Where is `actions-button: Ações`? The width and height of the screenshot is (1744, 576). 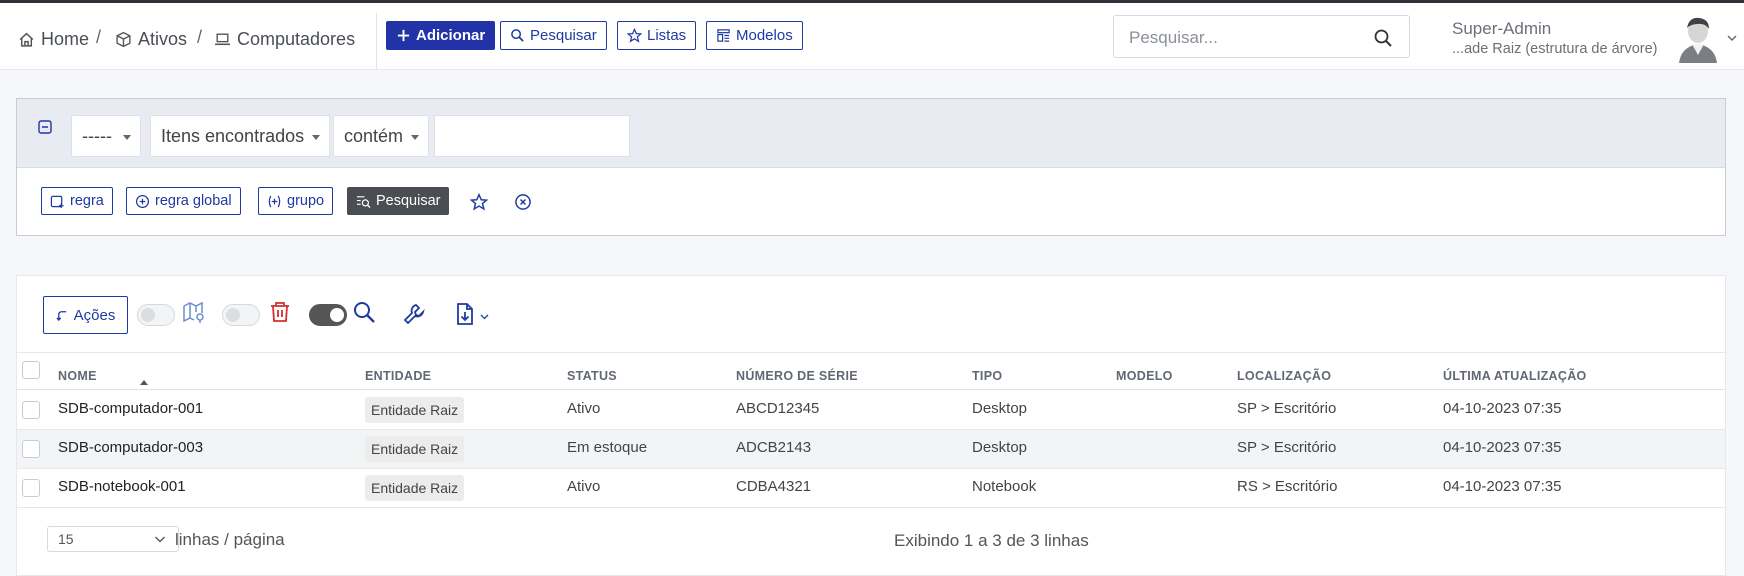 actions-button: Ações is located at coordinates (85, 315).